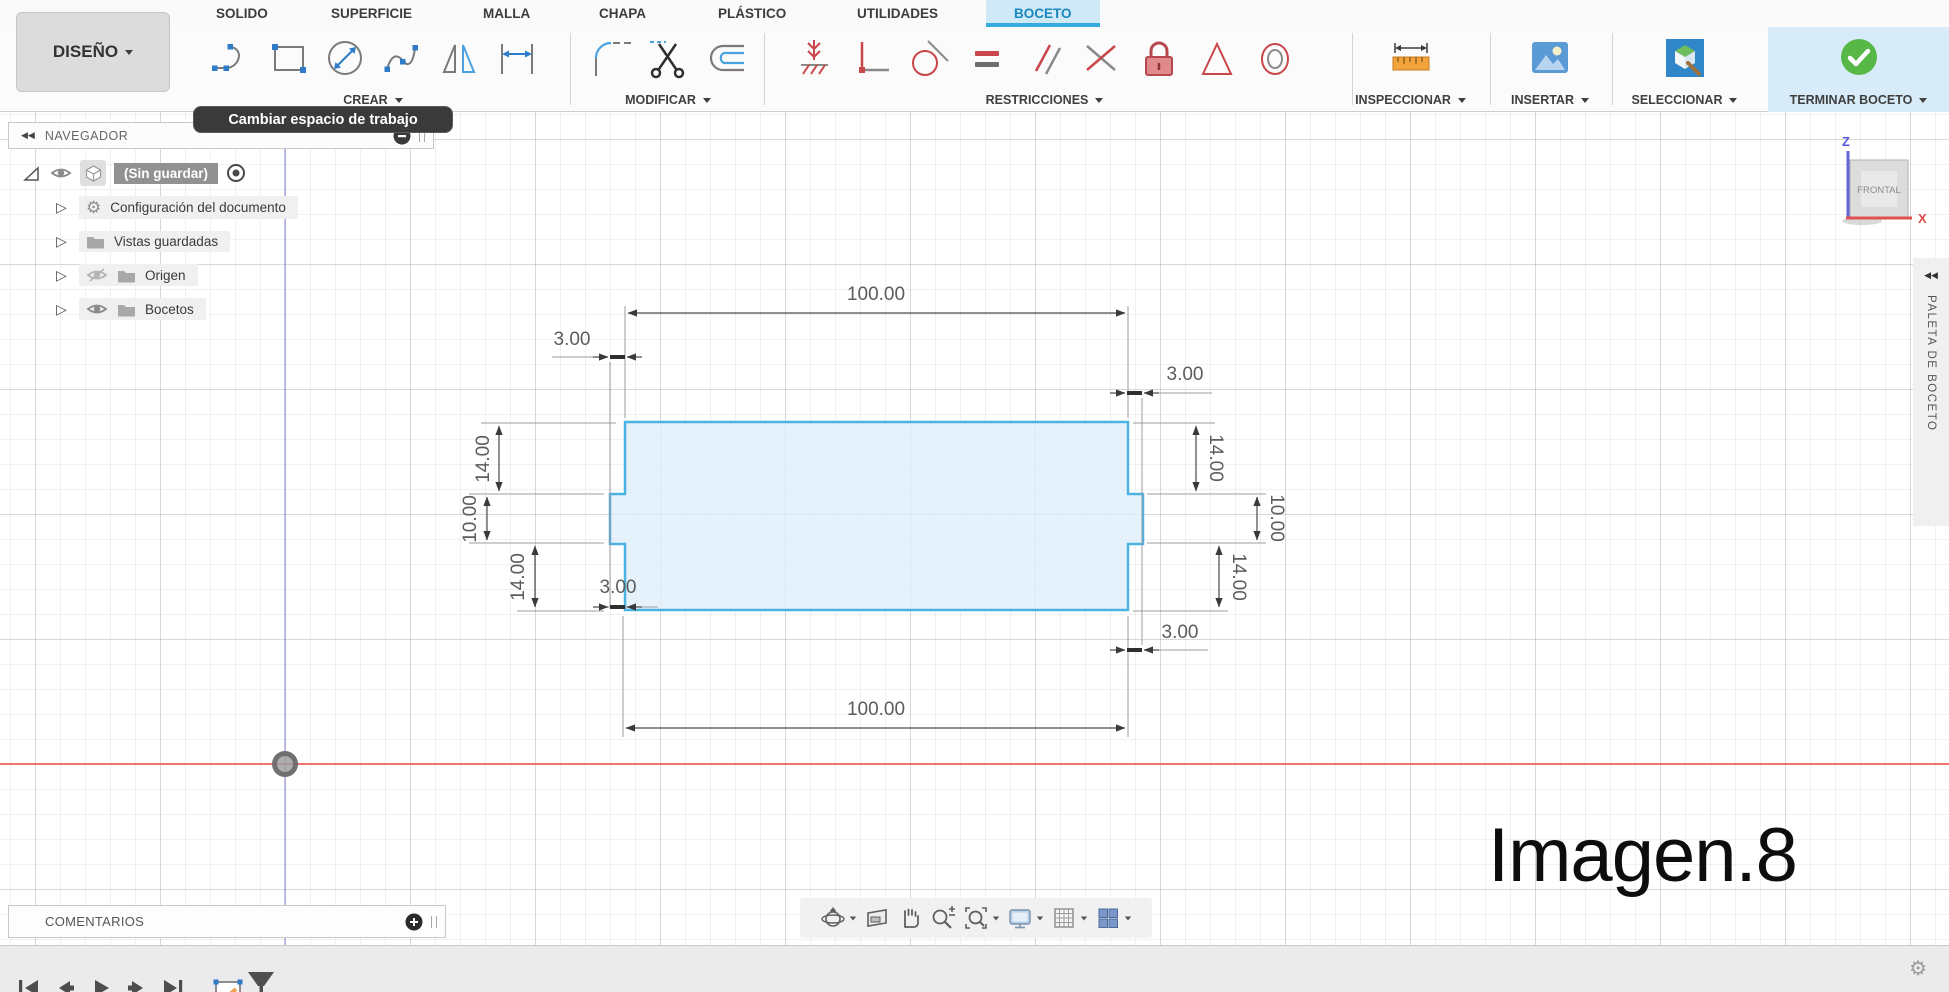 Image resolution: width=1949 pixels, height=992 pixels. Describe the element at coordinates (814, 58) in the screenshot. I see `fix-ground-constraint-icon` at that location.